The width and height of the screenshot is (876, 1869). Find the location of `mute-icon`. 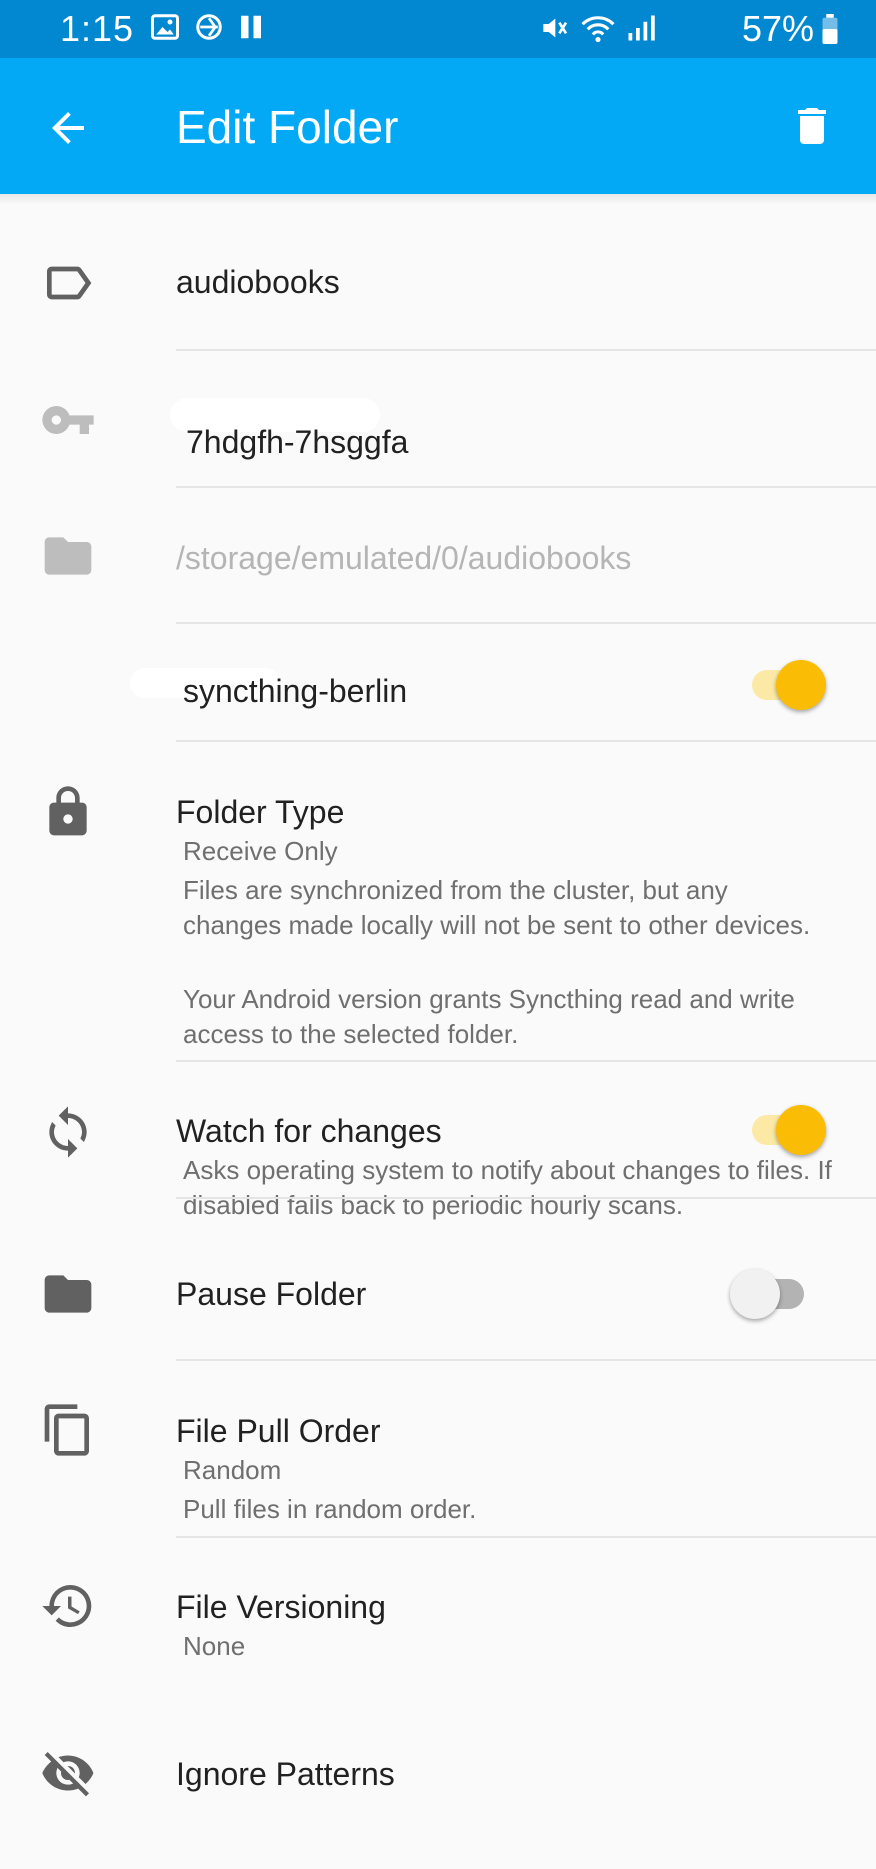

mute-icon is located at coordinates (555, 28).